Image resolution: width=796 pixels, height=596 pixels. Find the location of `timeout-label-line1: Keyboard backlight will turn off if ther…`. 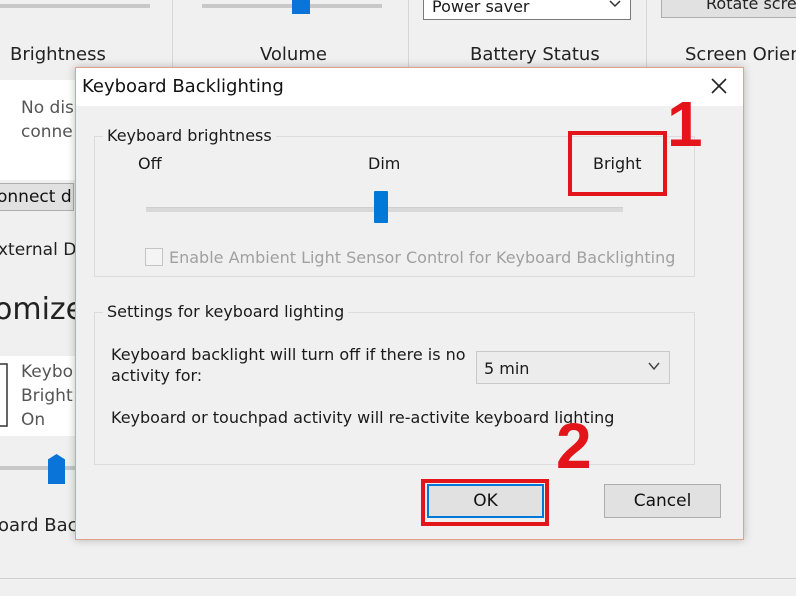

timeout-label-line1: Keyboard backlight will turn off if ther… is located at coordinates (288, 354).